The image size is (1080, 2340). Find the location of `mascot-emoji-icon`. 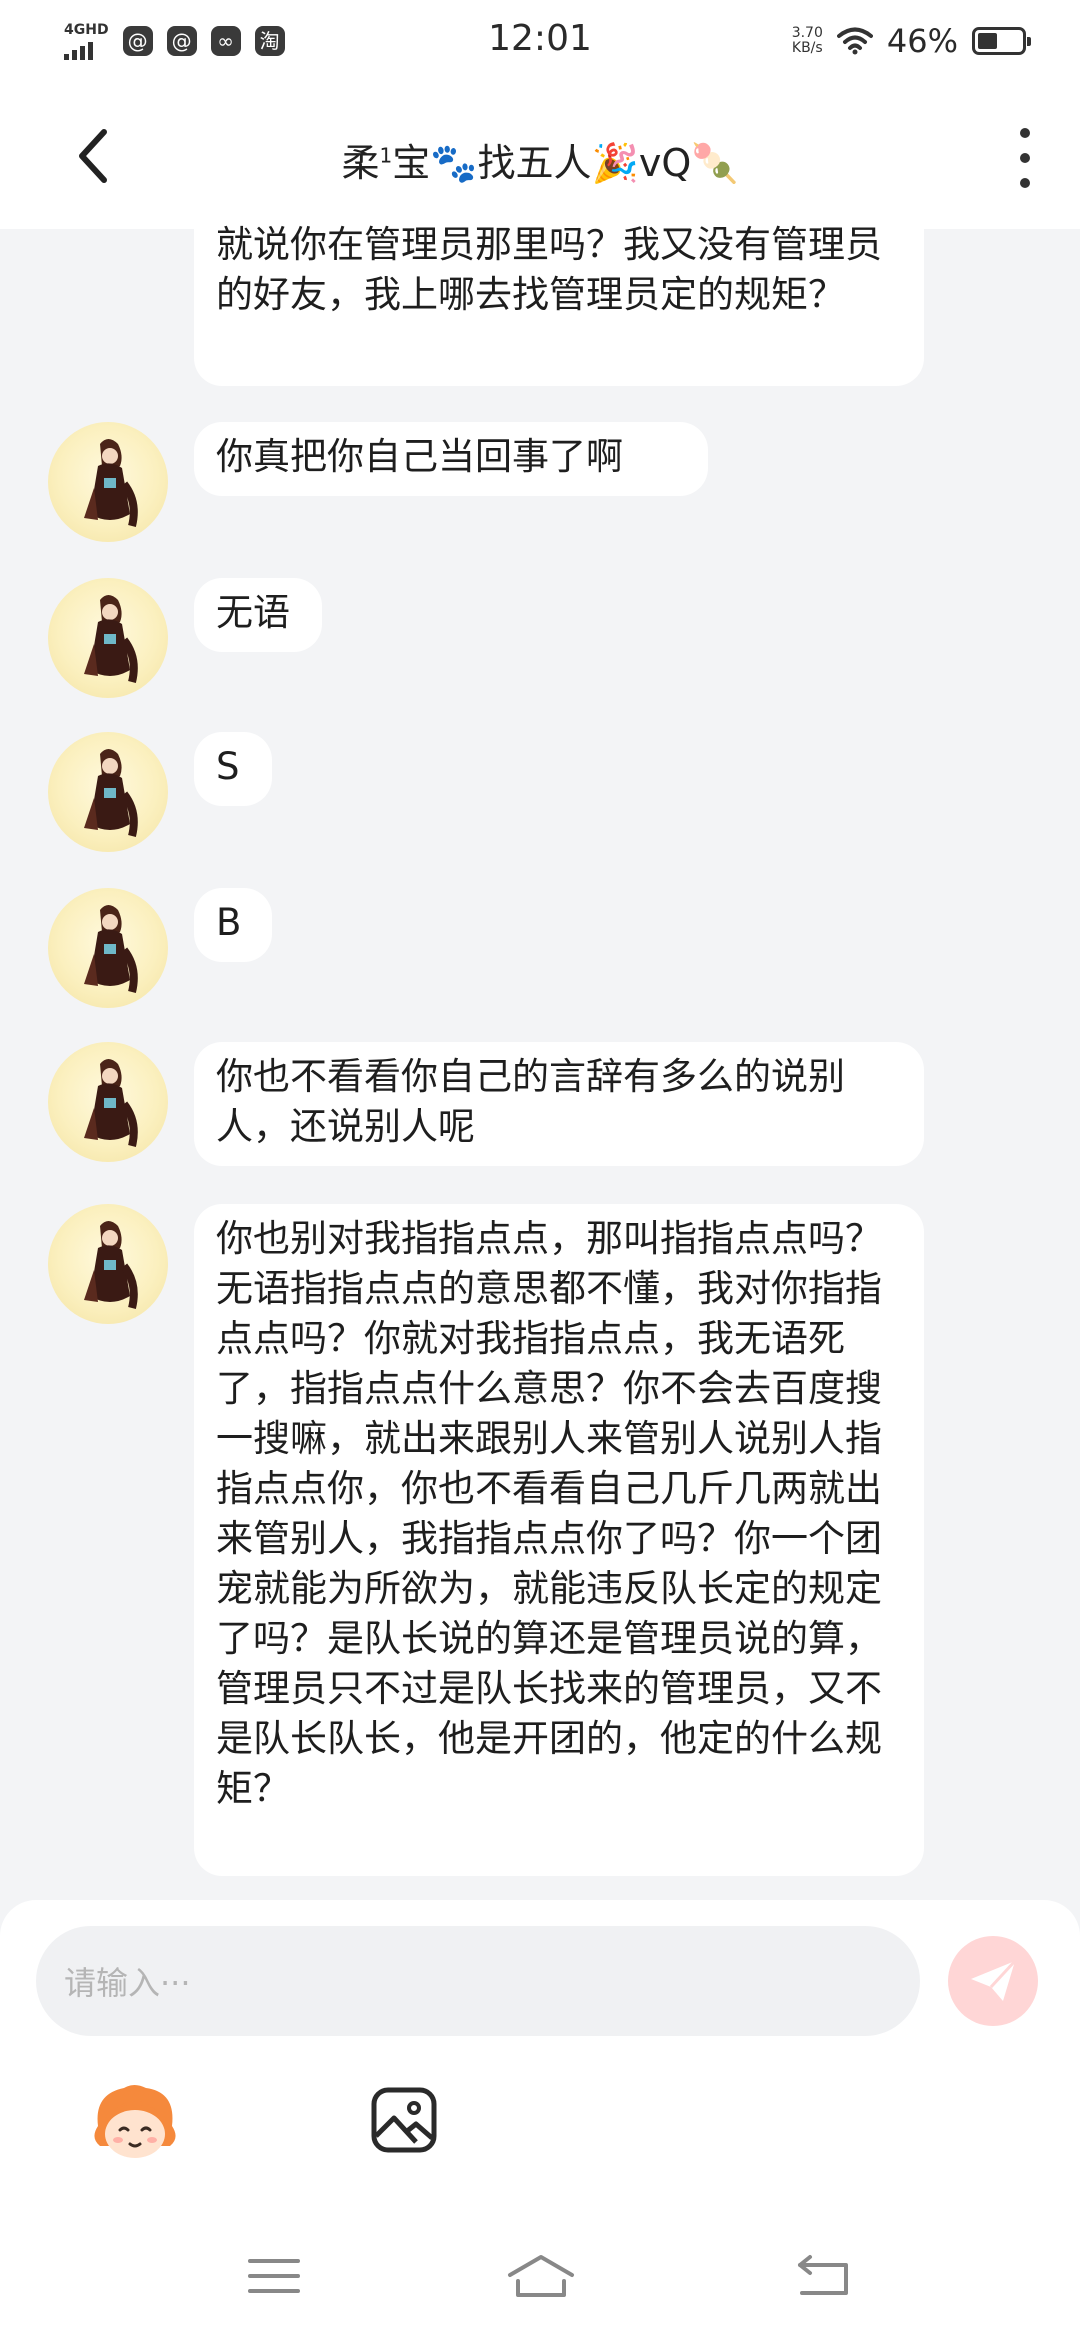

mascot-emoji-icon is located at coordinates (135, 2122).